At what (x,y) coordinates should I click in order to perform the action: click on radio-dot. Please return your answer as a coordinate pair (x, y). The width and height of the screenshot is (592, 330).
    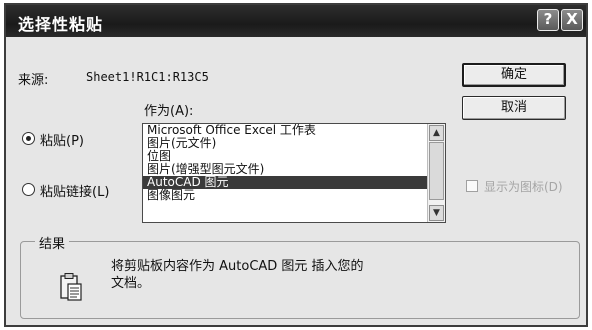
    Looking at the image, I should click on (28, 138).